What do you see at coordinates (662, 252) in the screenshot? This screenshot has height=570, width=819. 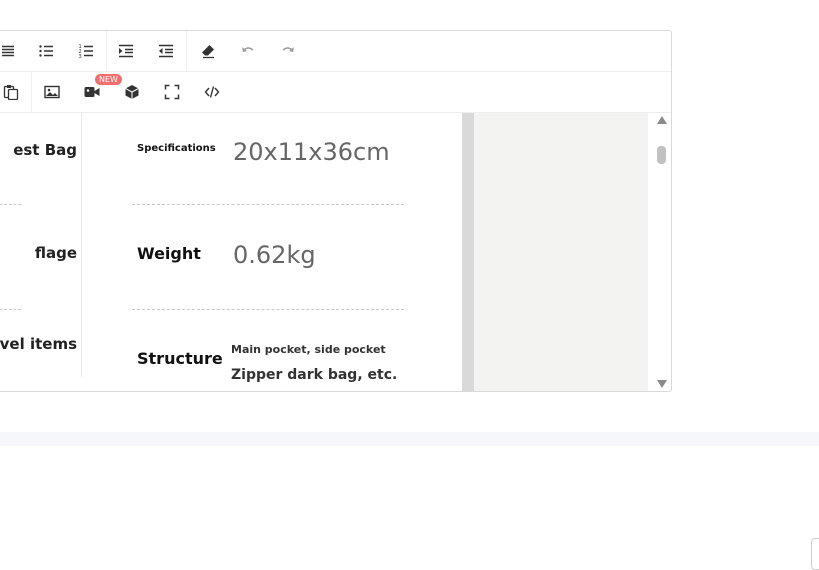 I see `vertical-scrollbar` at bounding box center [662, 252].